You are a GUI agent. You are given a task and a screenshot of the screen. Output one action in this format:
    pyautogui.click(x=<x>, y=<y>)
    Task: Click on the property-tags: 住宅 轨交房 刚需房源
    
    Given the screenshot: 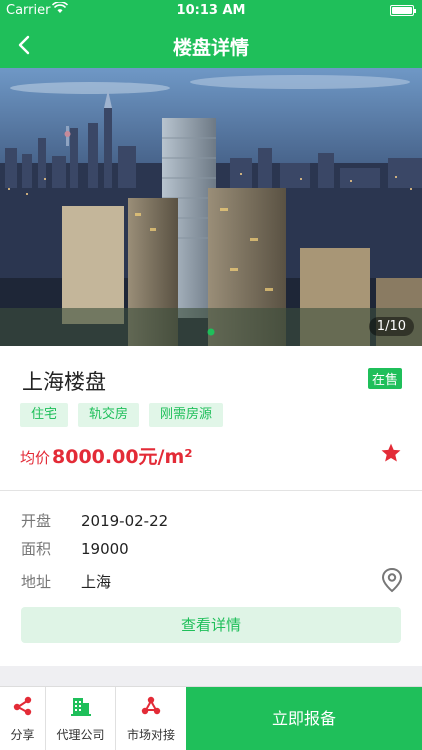 What is the action you would take?
    pyautogui.click(x=122, y=415)
    